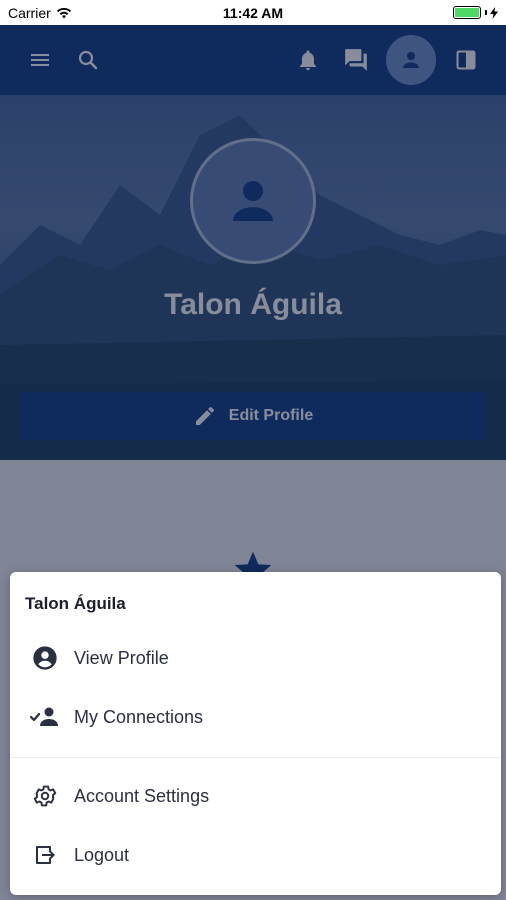 Image resolution: width=506 pixels, height=900 pixels. Describe the element at coordinates (102, 854) in the screenshot. I see `menu-item-label: Logout` at that location.